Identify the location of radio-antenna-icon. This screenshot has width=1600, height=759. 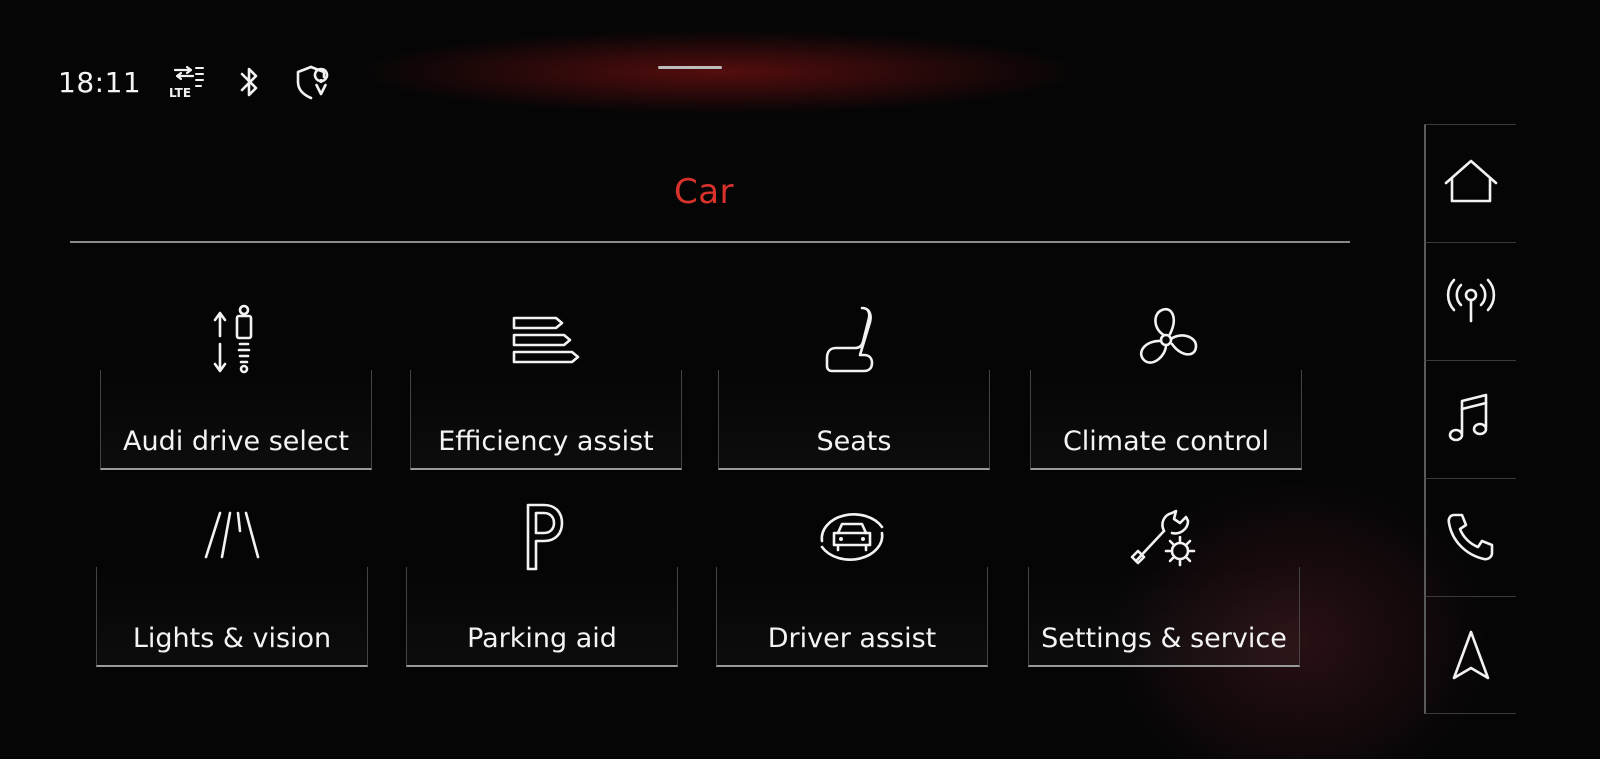
(1471, 300).